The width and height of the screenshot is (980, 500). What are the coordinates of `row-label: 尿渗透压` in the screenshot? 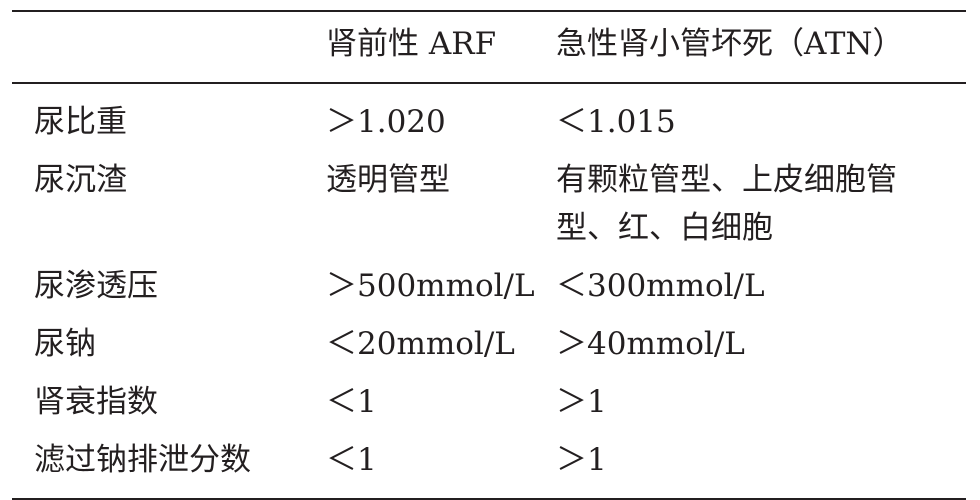 It's located at (96, 285).